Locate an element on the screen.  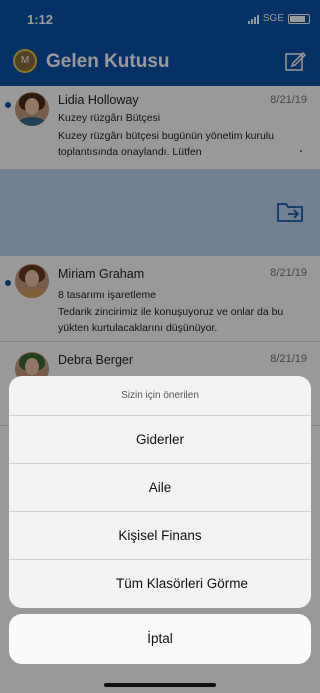
home-indicator is located at coordinates (160, 685).